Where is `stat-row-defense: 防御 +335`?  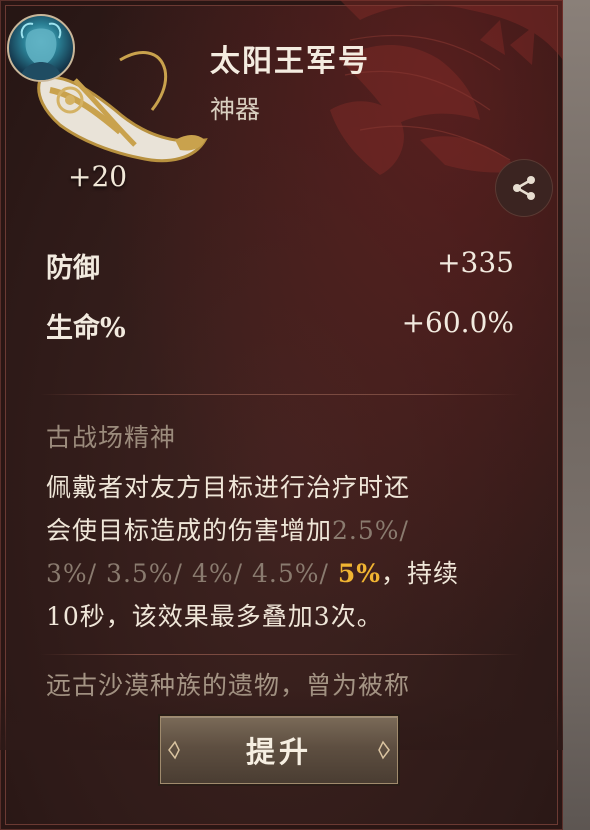 stat-row-defense: 防御 +335 is located at coordinates (280, 265).